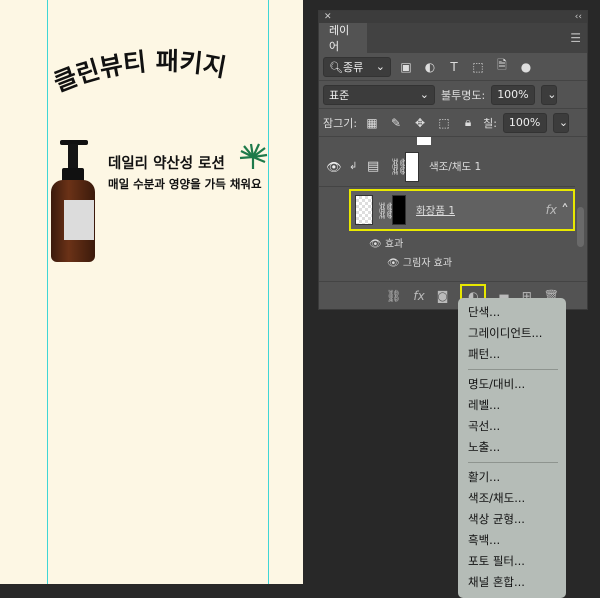 Image resolution: width=600 pixels, height=598 pixels. What do you see at coordinates (379, 94) in the screenshot?
I see `blend-mode-select: 표준 ⌄` at bounding box center [379, 94].